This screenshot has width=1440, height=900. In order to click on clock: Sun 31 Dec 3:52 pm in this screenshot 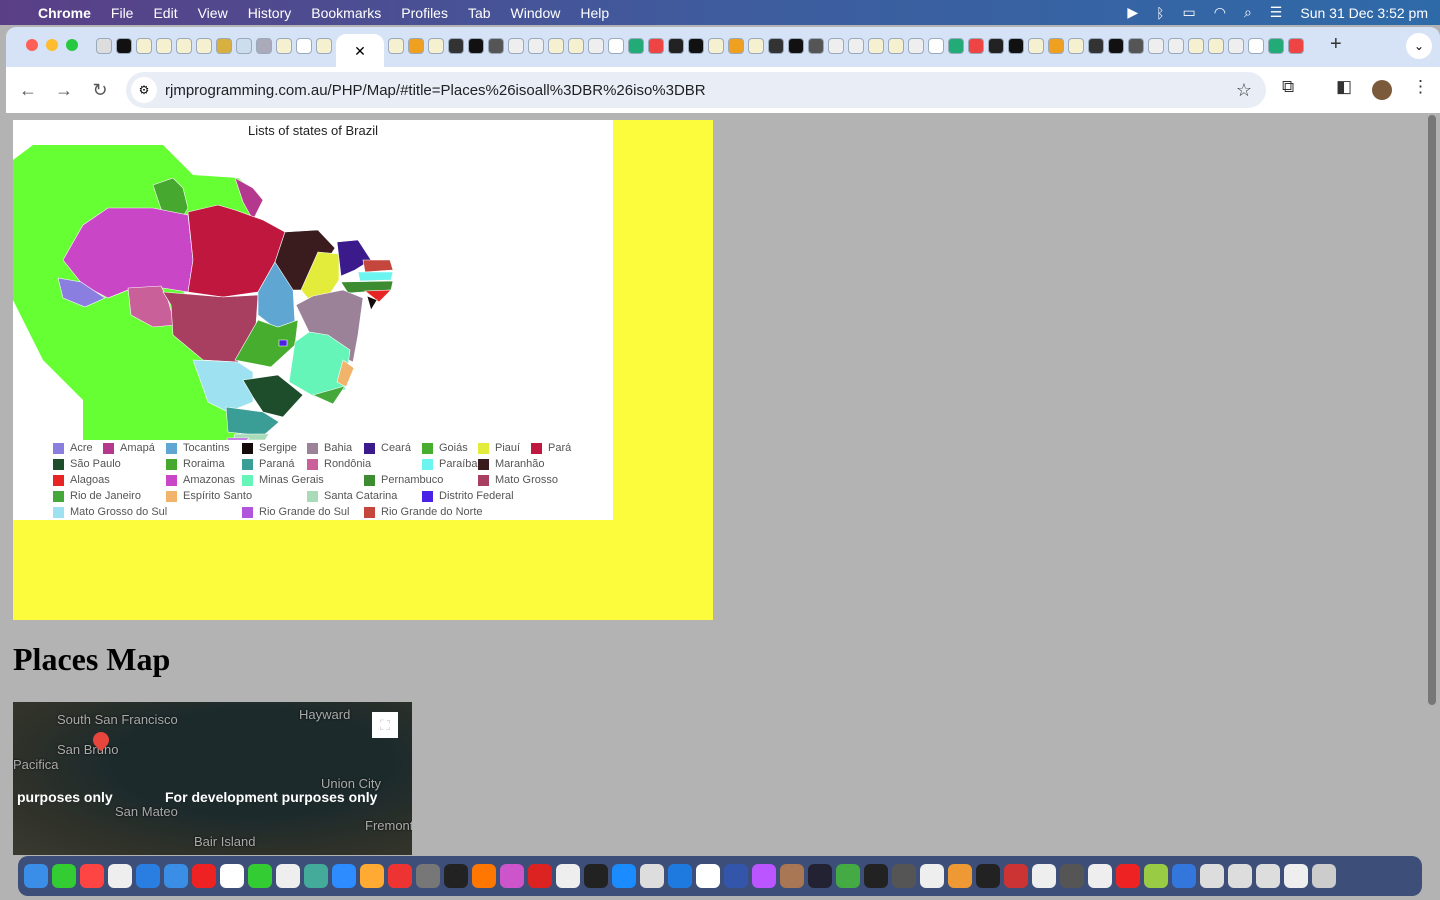, I will do `click(1364, 13)`.